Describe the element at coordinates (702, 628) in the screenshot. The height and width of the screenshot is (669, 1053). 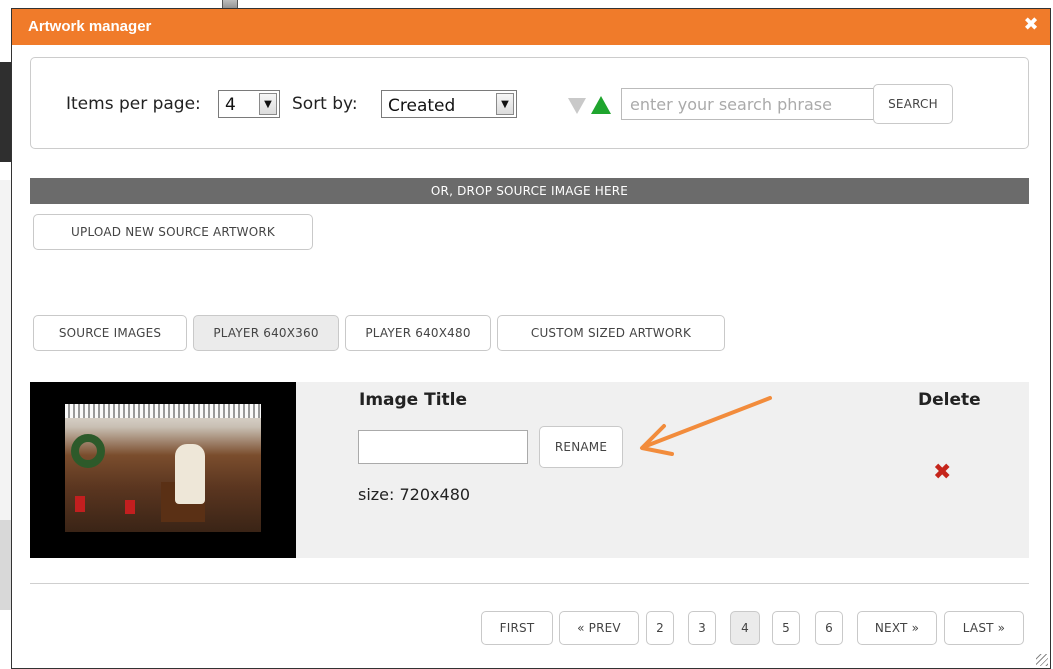
I see `pagination-page-3: 3` at that location.